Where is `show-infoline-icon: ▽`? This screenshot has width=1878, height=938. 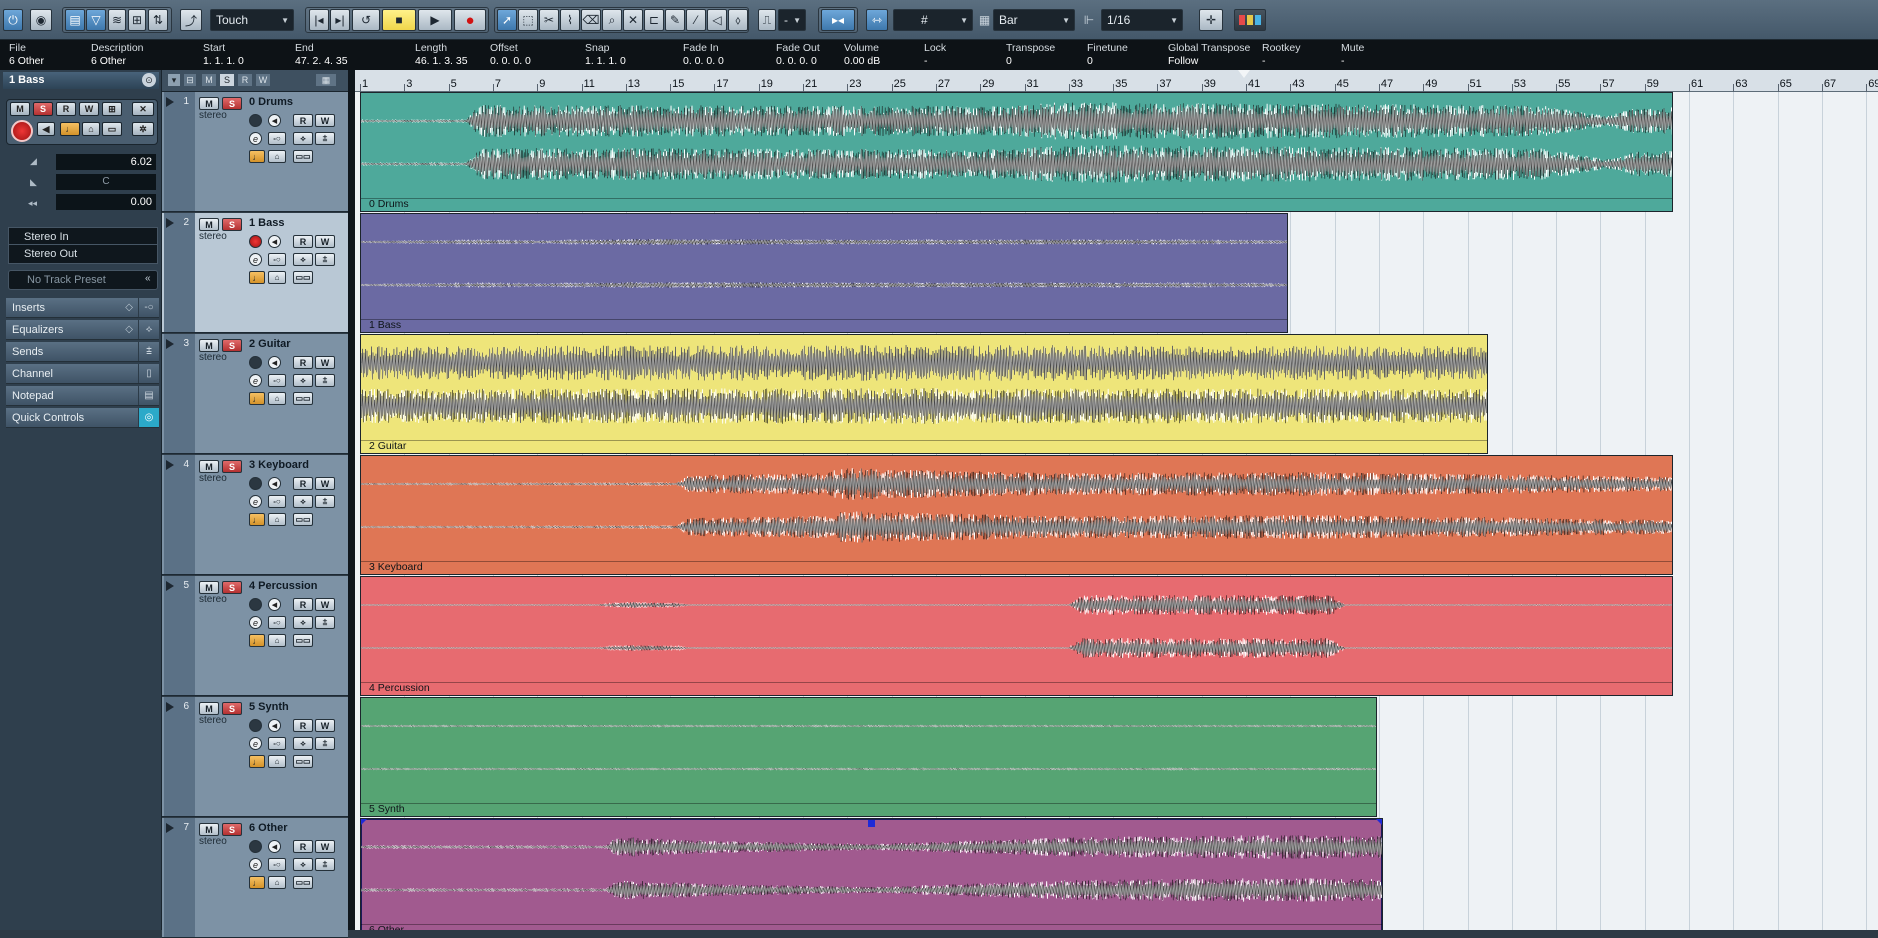
show-infoline-icon: ▽ is located at coordinates (96, 20).